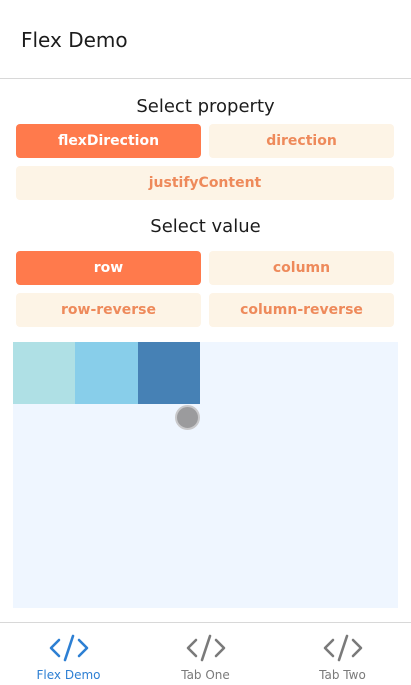 This screenshot has height=685, width=411. Describe the element at coordinates (205, 675) in the screenshot. I see `tab-label: Tab One` at that location.